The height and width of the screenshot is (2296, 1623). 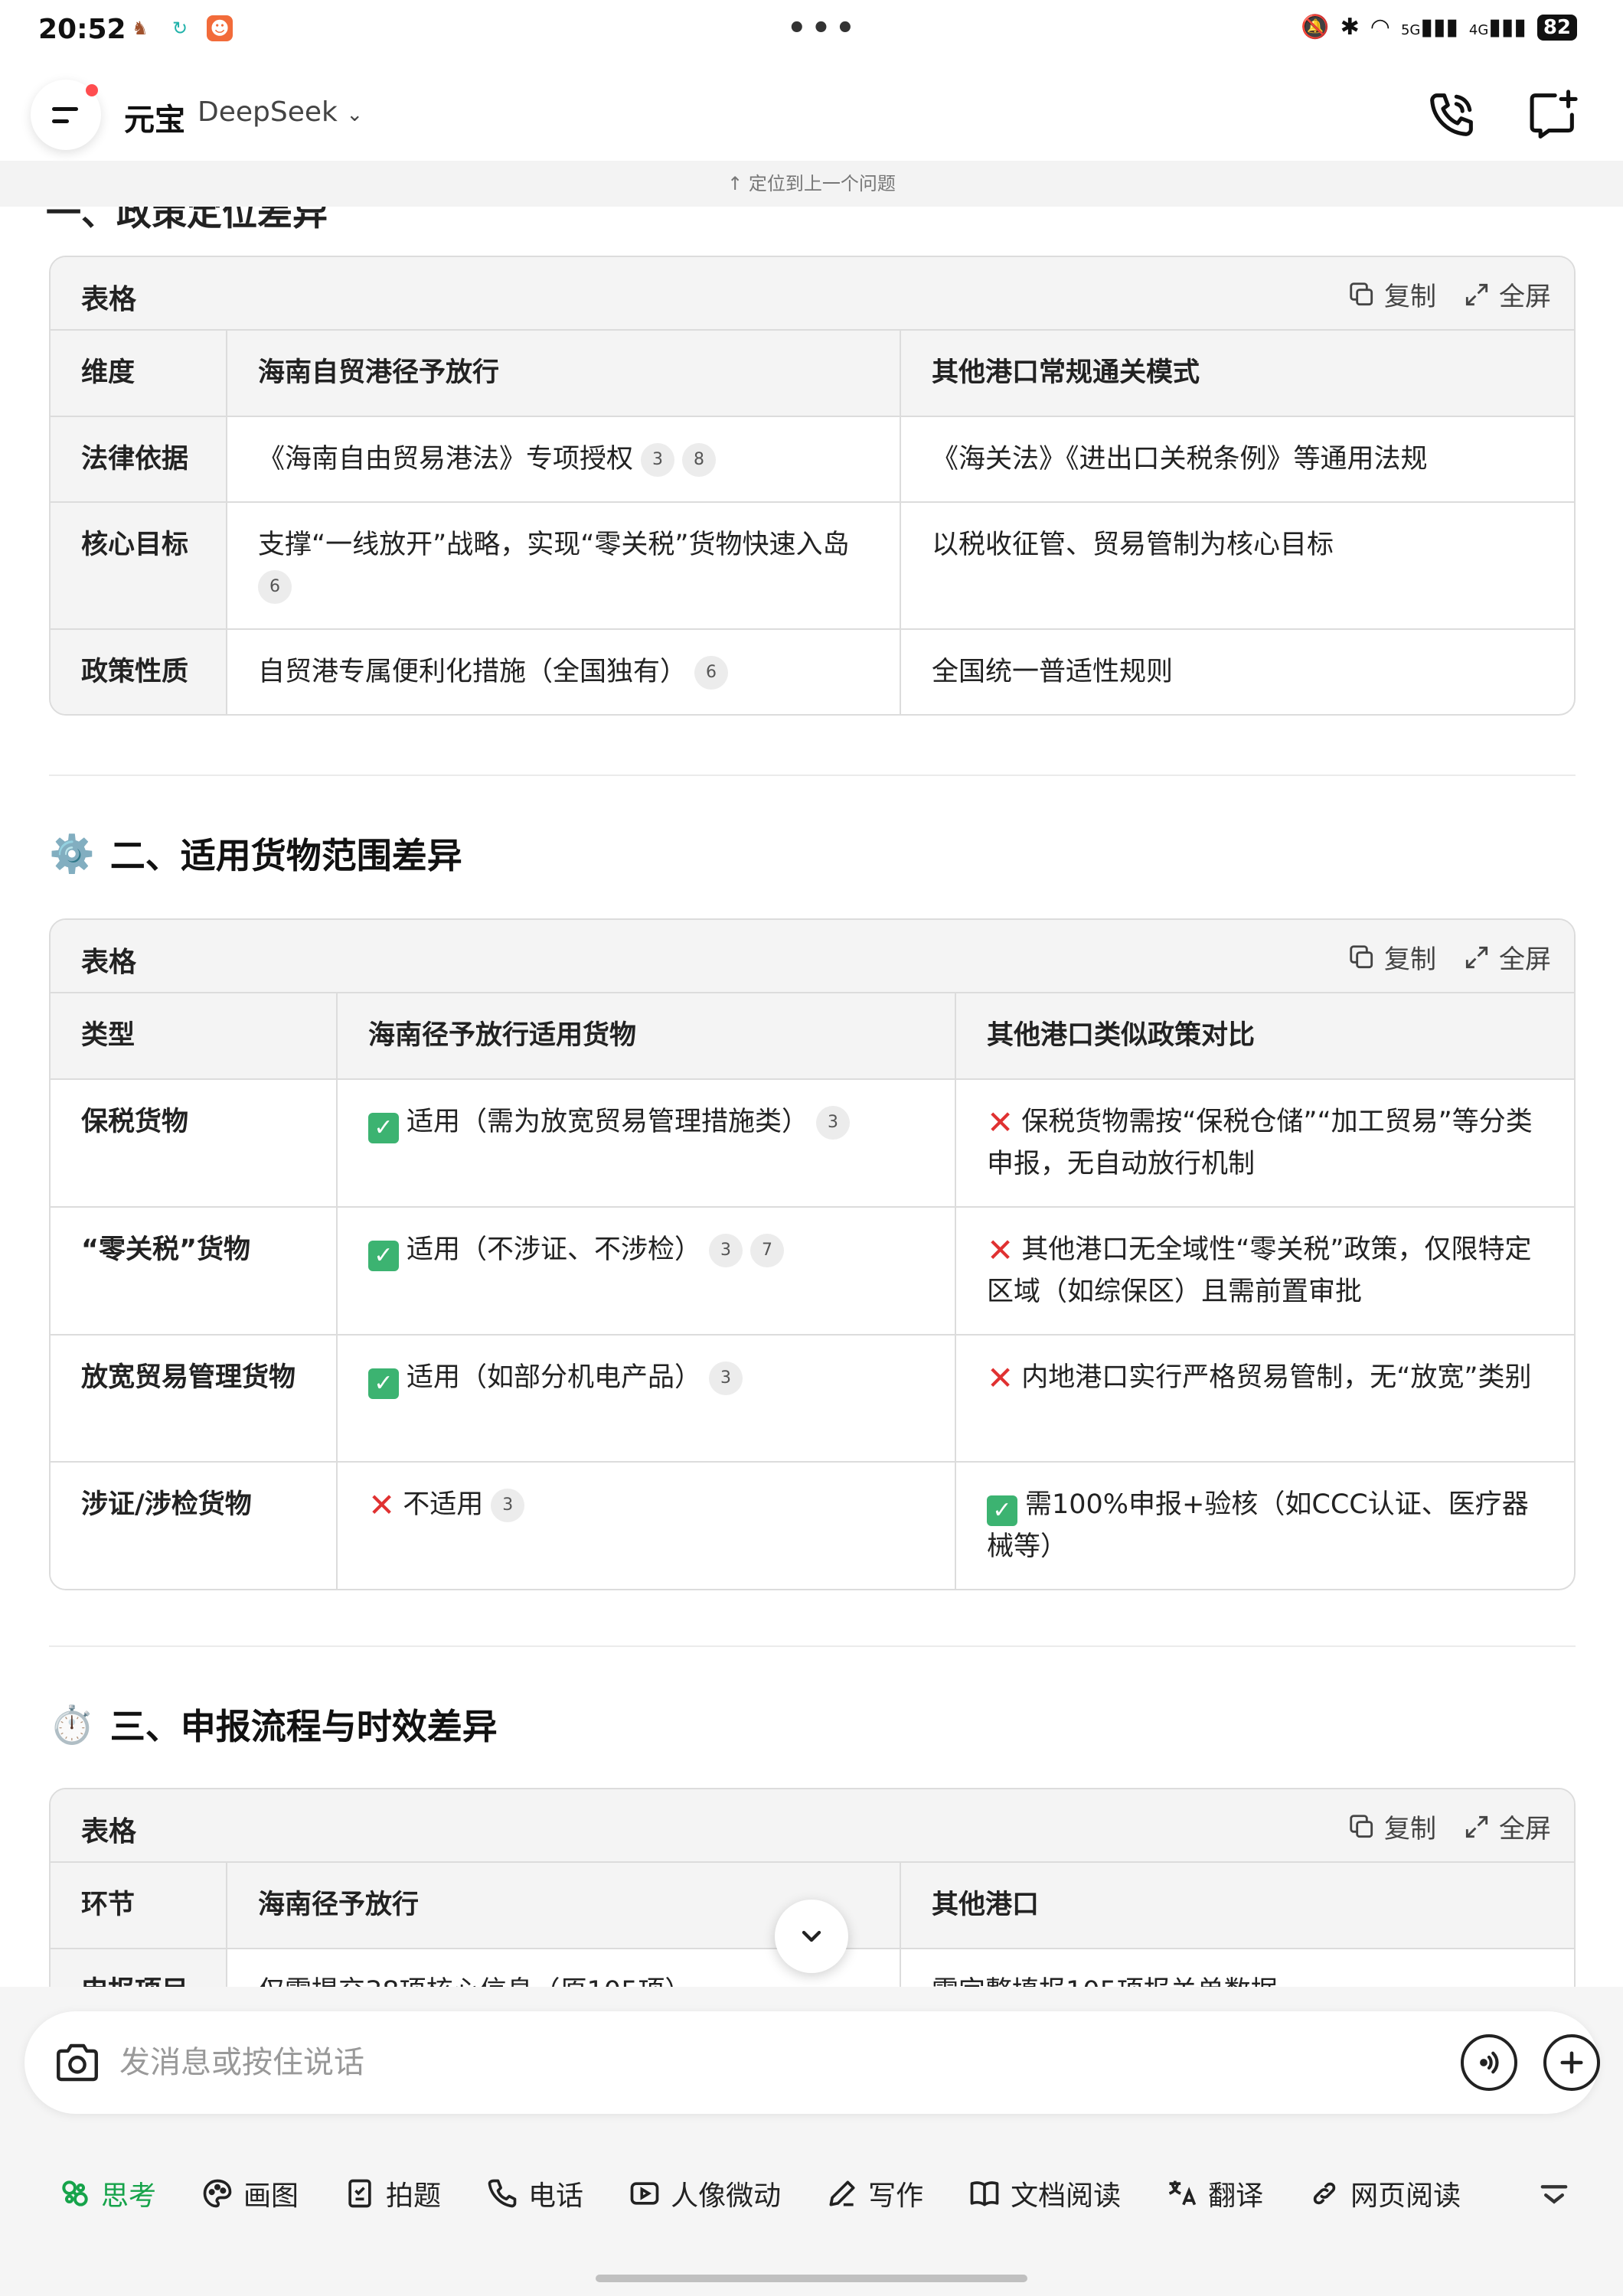 What do you see at coordinates (824, 28) in the screenshot?
I see `multitask-dots-icon: •••` at bounding box center [824, 28].